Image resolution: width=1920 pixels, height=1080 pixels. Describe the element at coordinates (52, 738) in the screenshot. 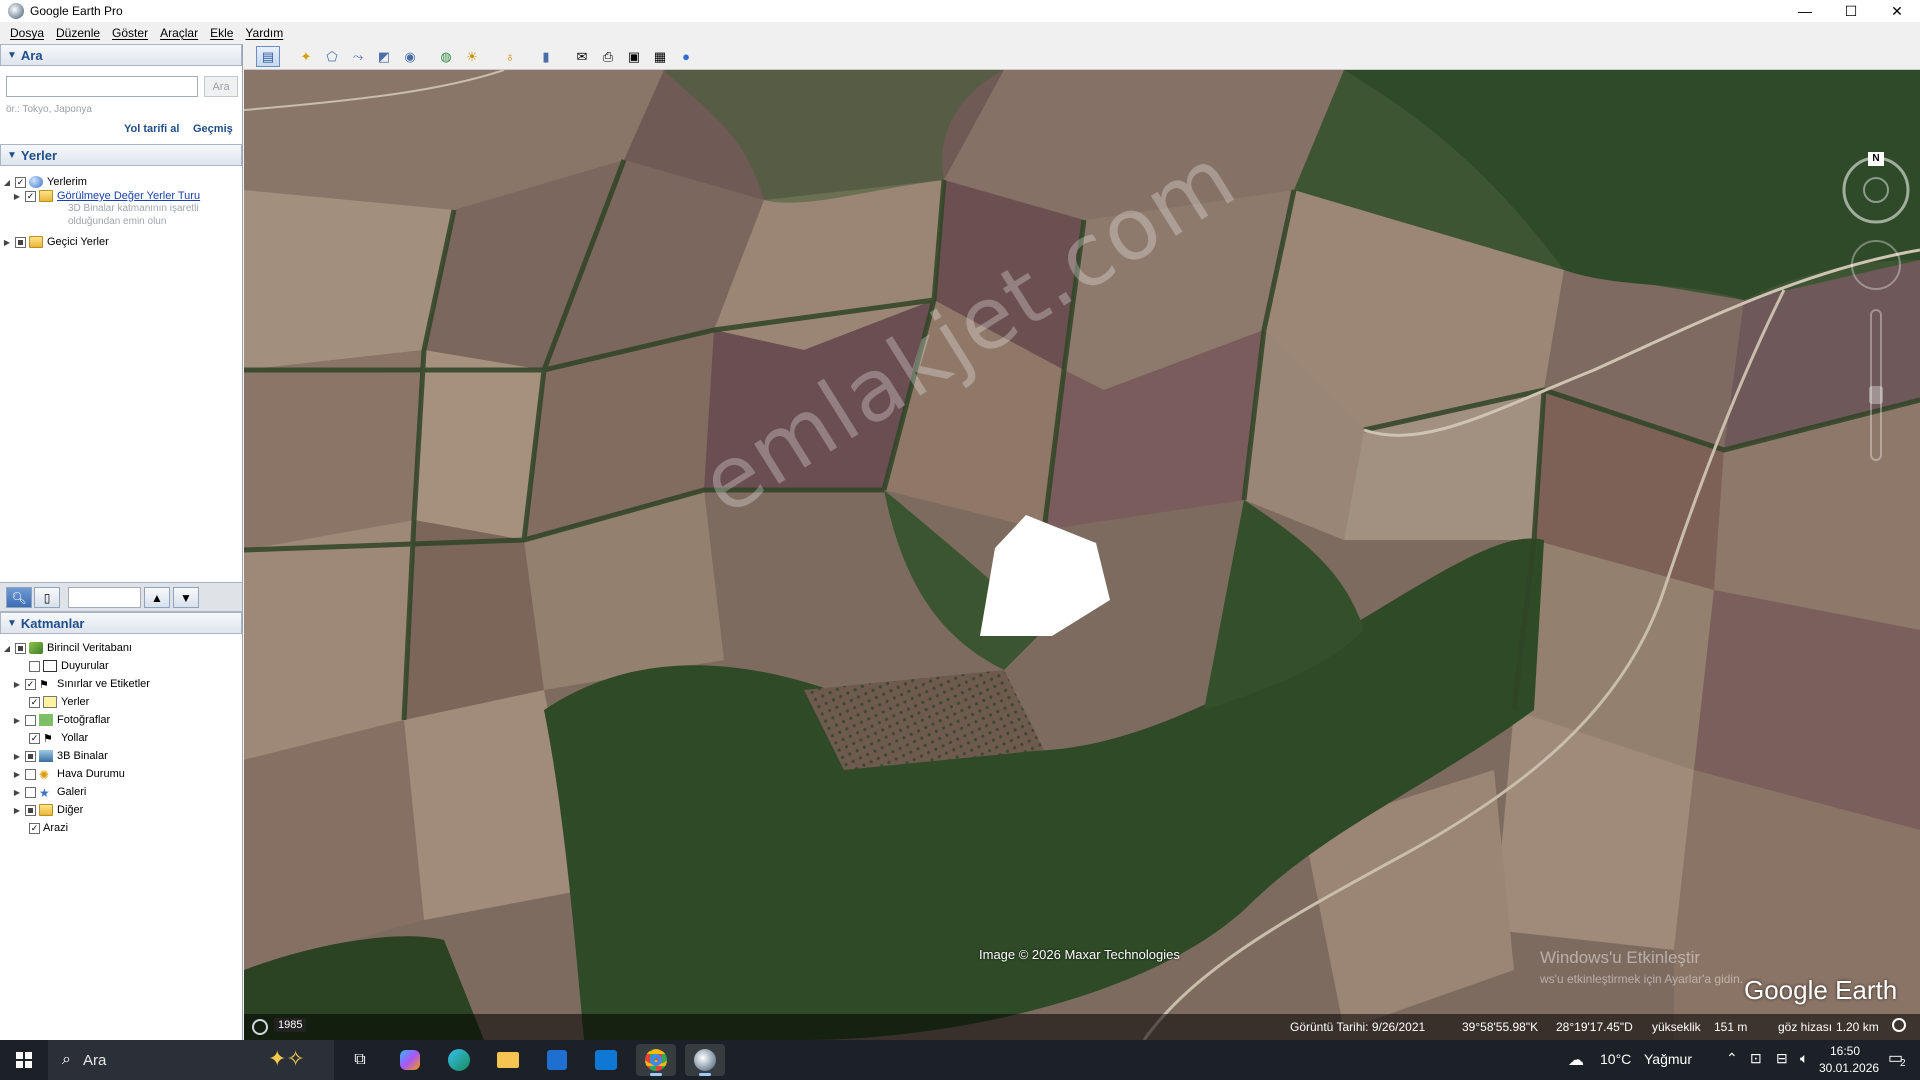

I see `layer-roads: ✓ ⚑ Yollar` at that location.